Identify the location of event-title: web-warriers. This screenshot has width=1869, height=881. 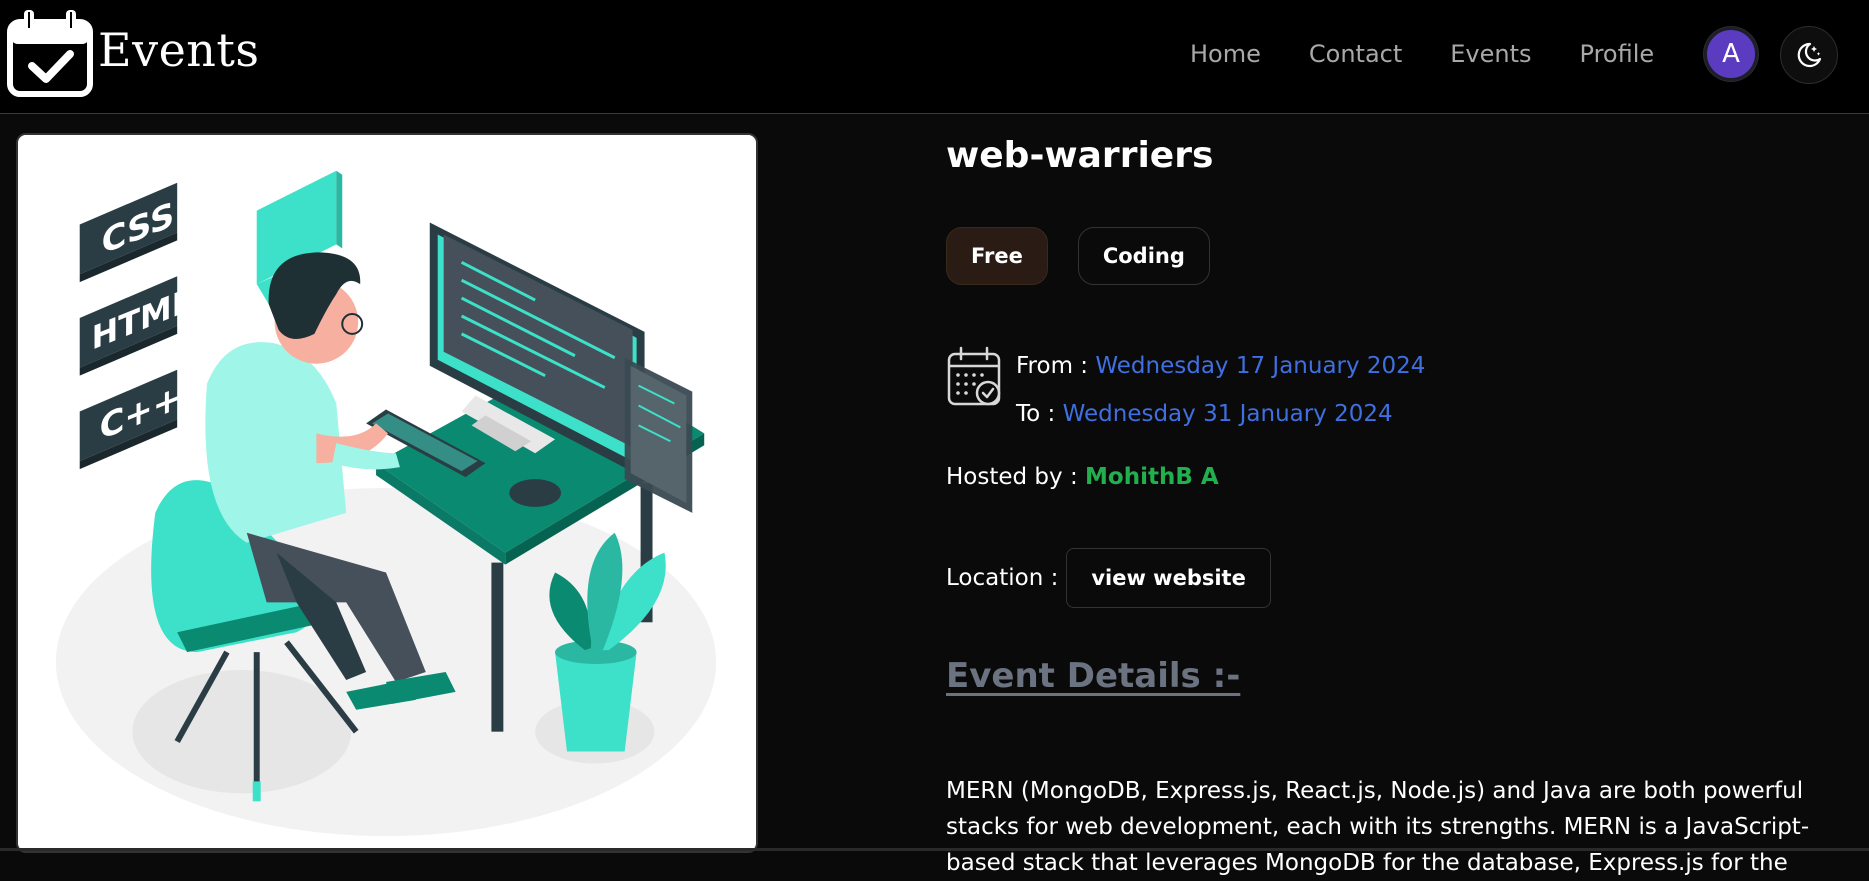
(1080, 155).